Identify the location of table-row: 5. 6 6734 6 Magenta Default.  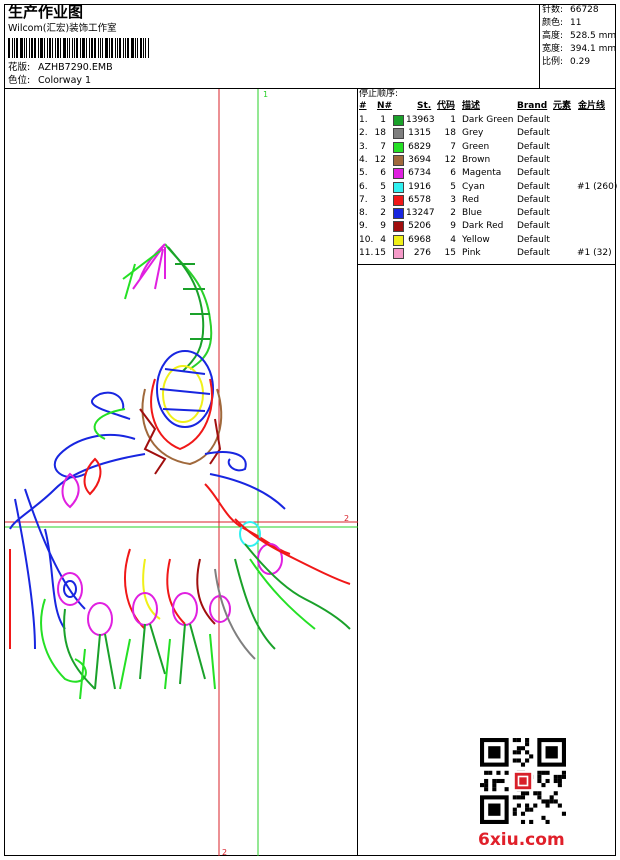
(487, 173).